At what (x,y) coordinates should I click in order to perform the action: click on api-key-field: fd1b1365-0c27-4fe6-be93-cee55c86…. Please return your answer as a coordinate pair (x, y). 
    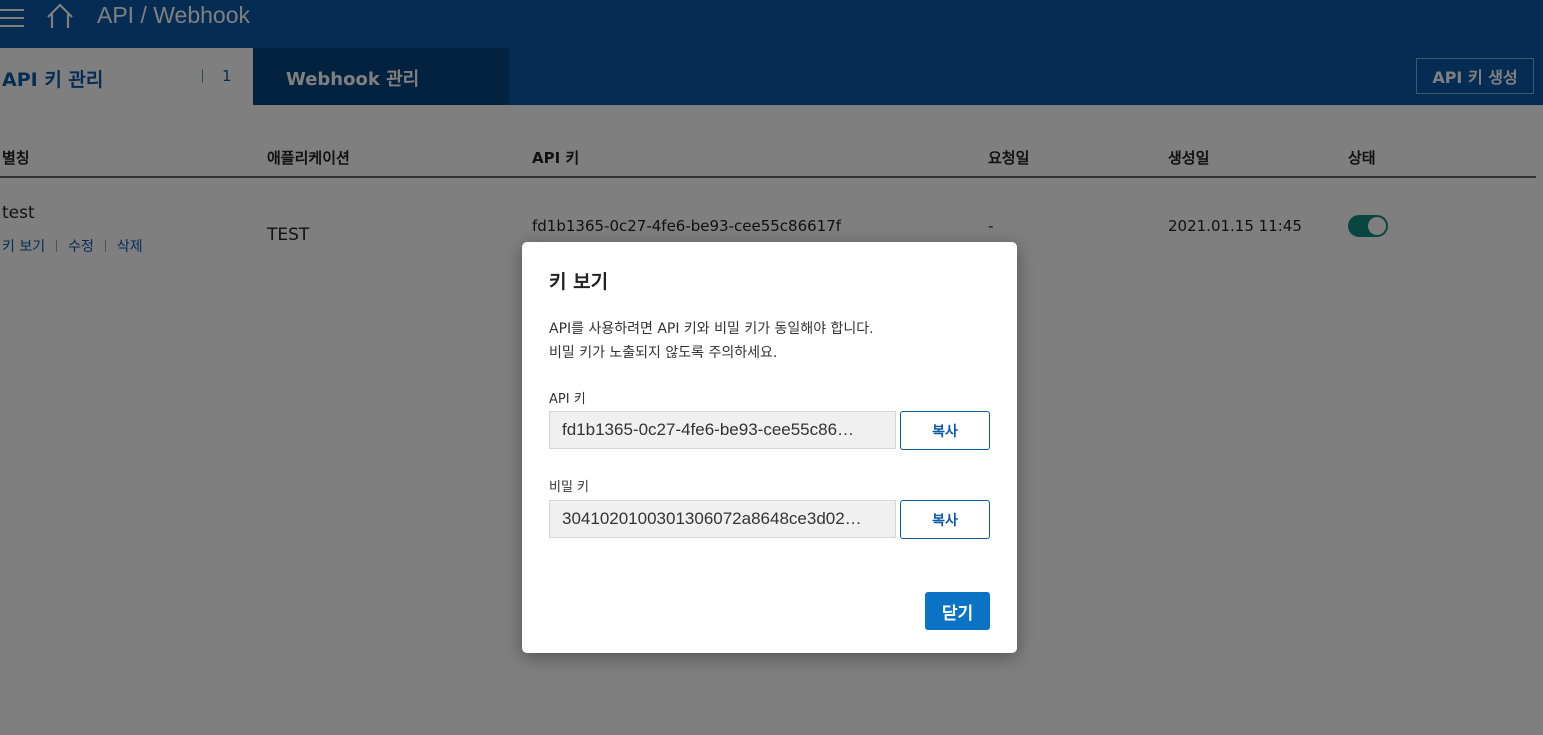
    Looking at the image, I should click on (722, 430).